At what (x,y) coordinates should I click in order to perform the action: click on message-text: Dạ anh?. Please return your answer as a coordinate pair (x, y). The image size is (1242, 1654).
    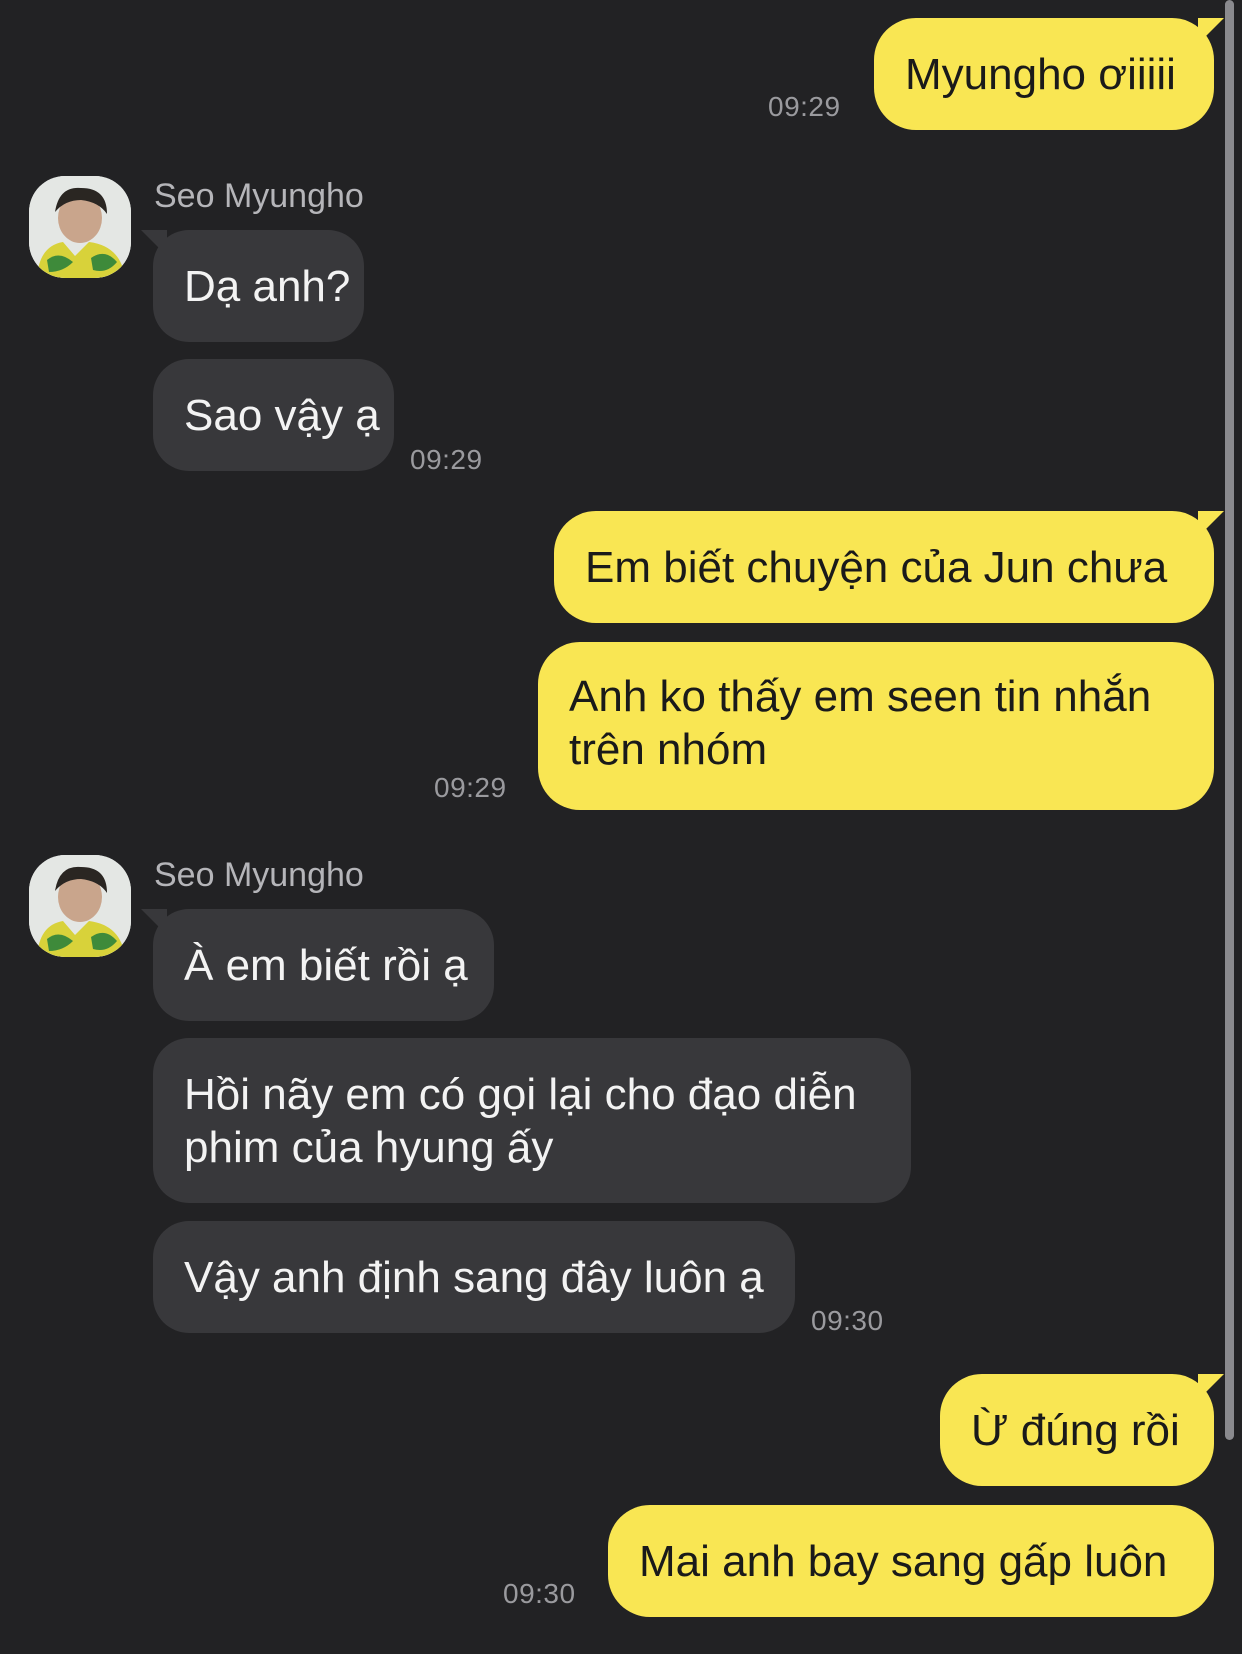
    Looking at the image, I should click on (267, 286).